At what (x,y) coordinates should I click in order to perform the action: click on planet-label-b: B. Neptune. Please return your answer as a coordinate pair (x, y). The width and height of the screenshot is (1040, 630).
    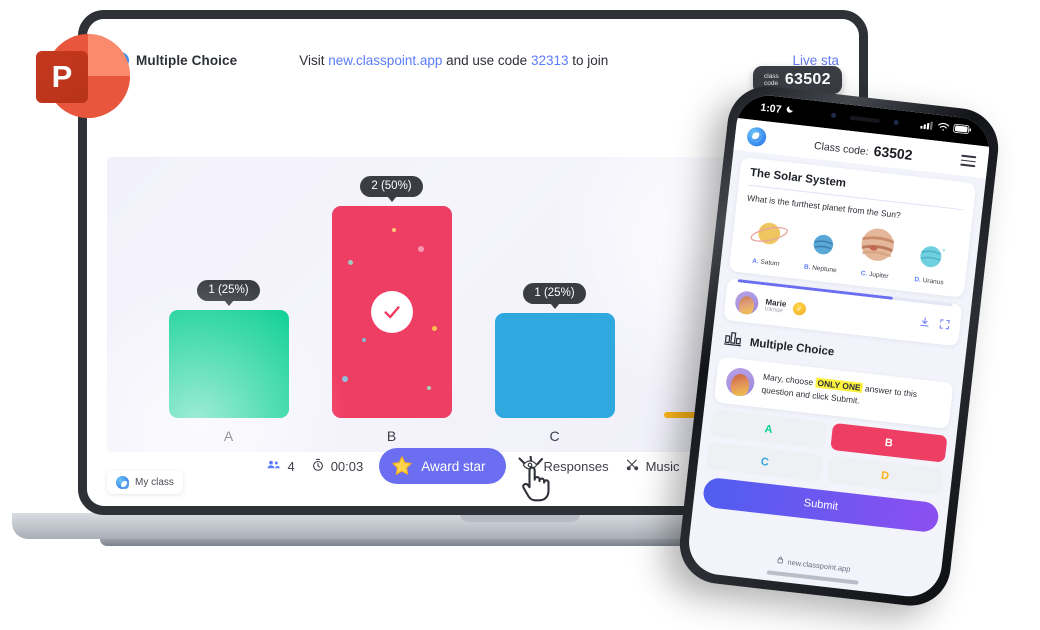
    Looking at the image, I should click on (820, 268).